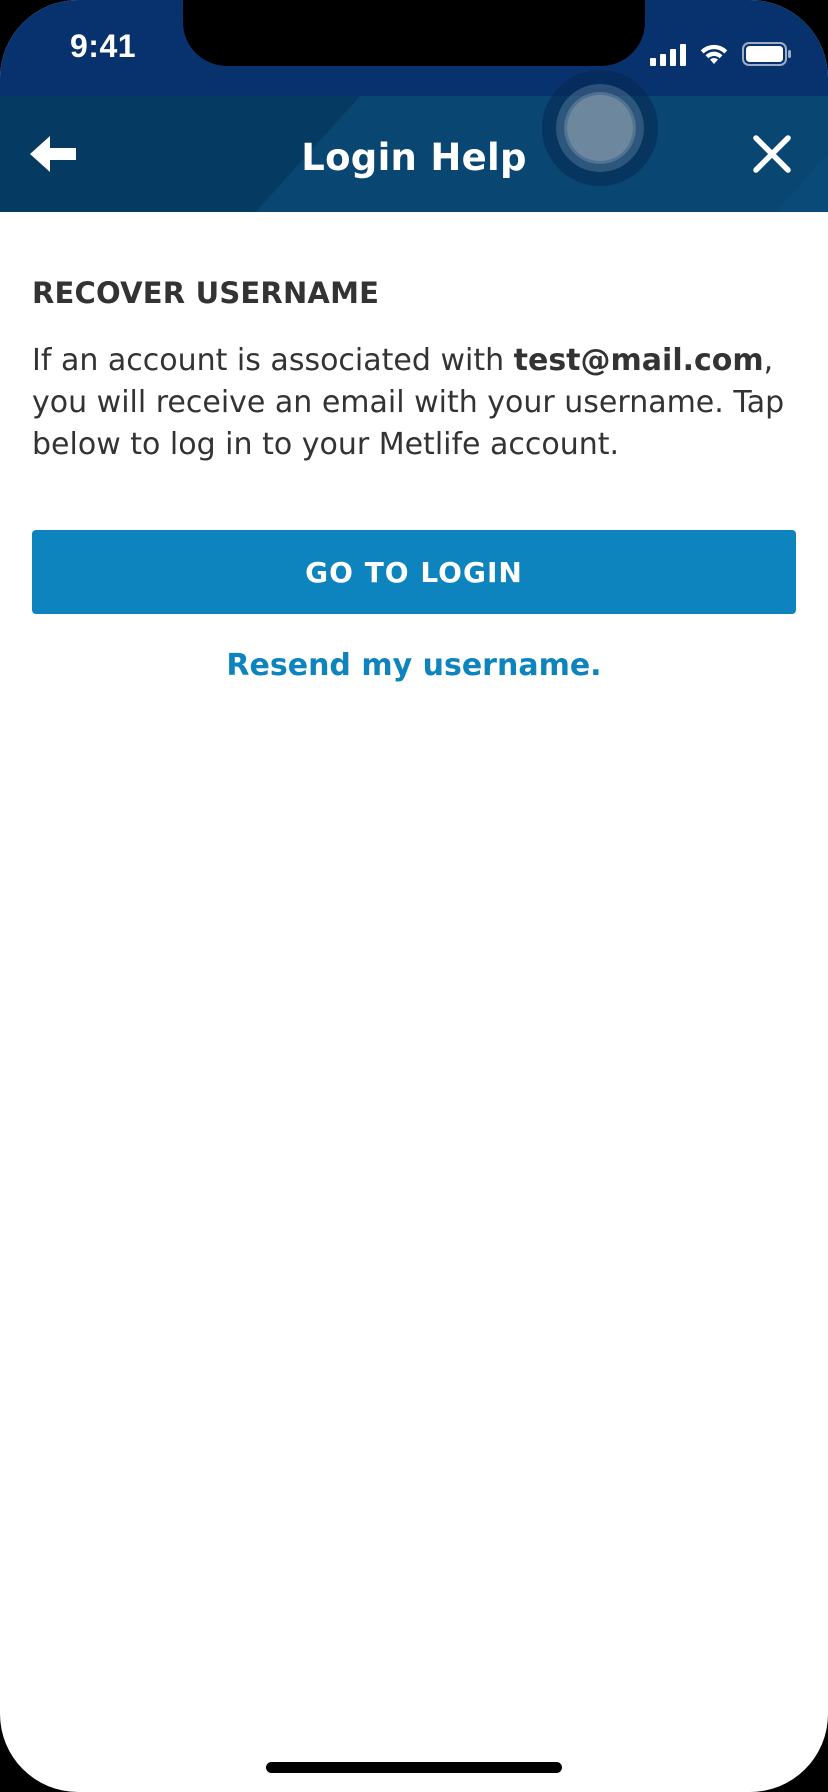 This screenshot has height=1792, width=828. What do you see at coordinates (767, 54) in the screenshot?
I see `battery-icon` at bounding box center [767, 54].